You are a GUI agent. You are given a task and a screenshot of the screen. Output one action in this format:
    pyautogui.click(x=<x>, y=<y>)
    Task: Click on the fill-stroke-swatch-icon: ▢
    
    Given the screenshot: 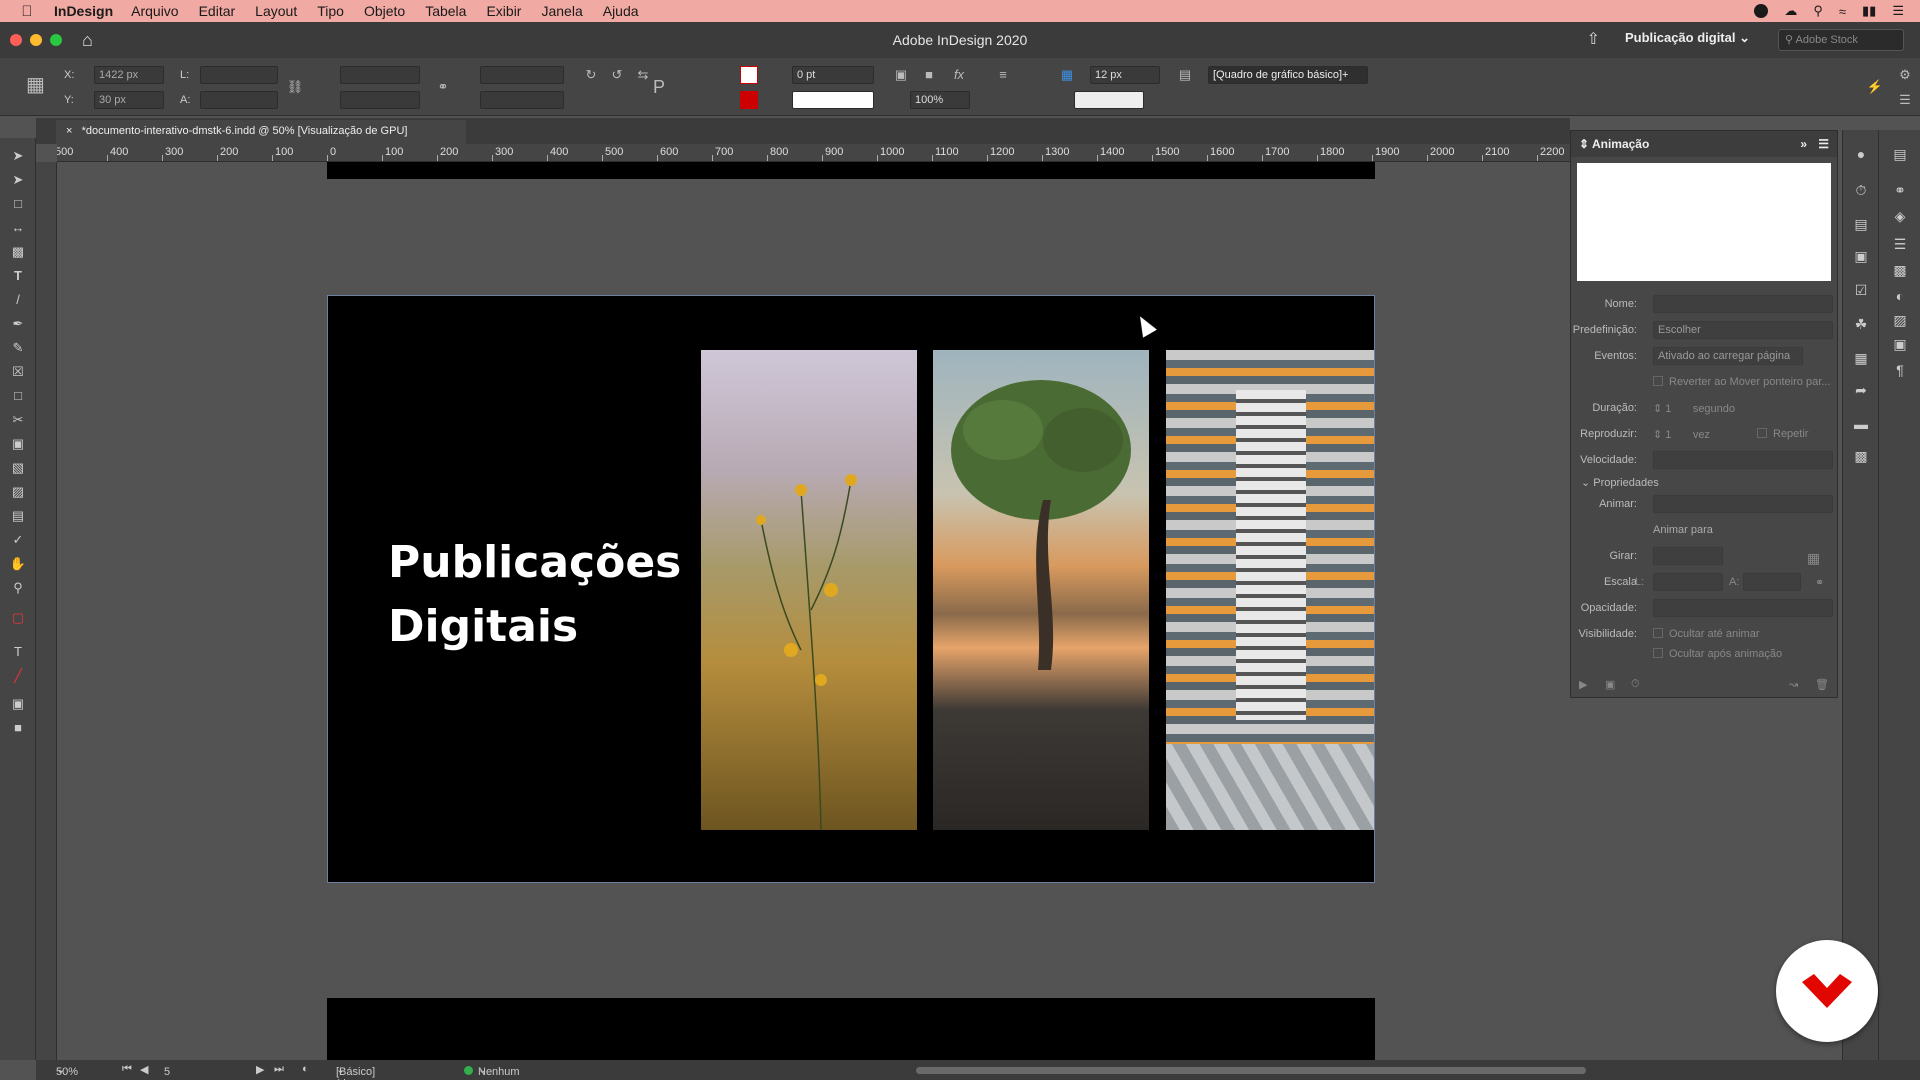 What is the action you would take?
    pyautogui.click(x=18, y=618)
    